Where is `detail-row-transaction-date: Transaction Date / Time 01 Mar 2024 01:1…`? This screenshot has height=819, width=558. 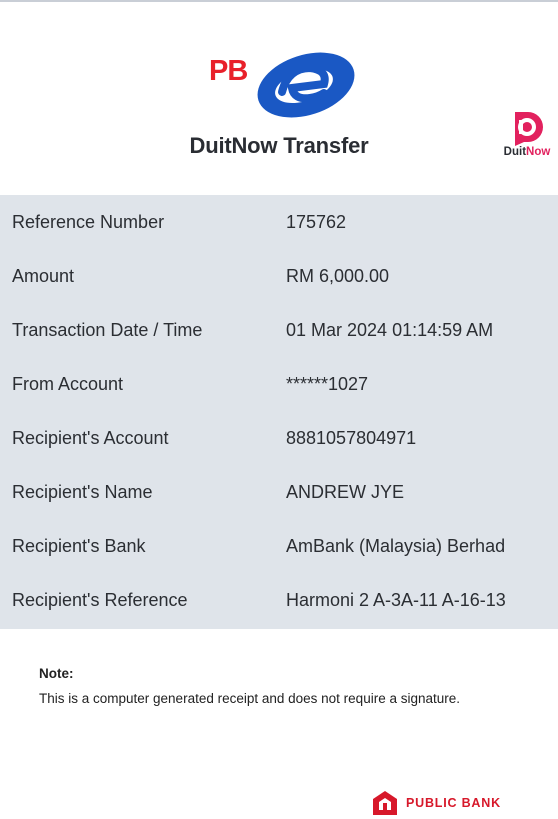 detail-row-transaction-date: Transaction Date / Time 01 Mar 2024 01:1… is located at coordinates (279, 330).